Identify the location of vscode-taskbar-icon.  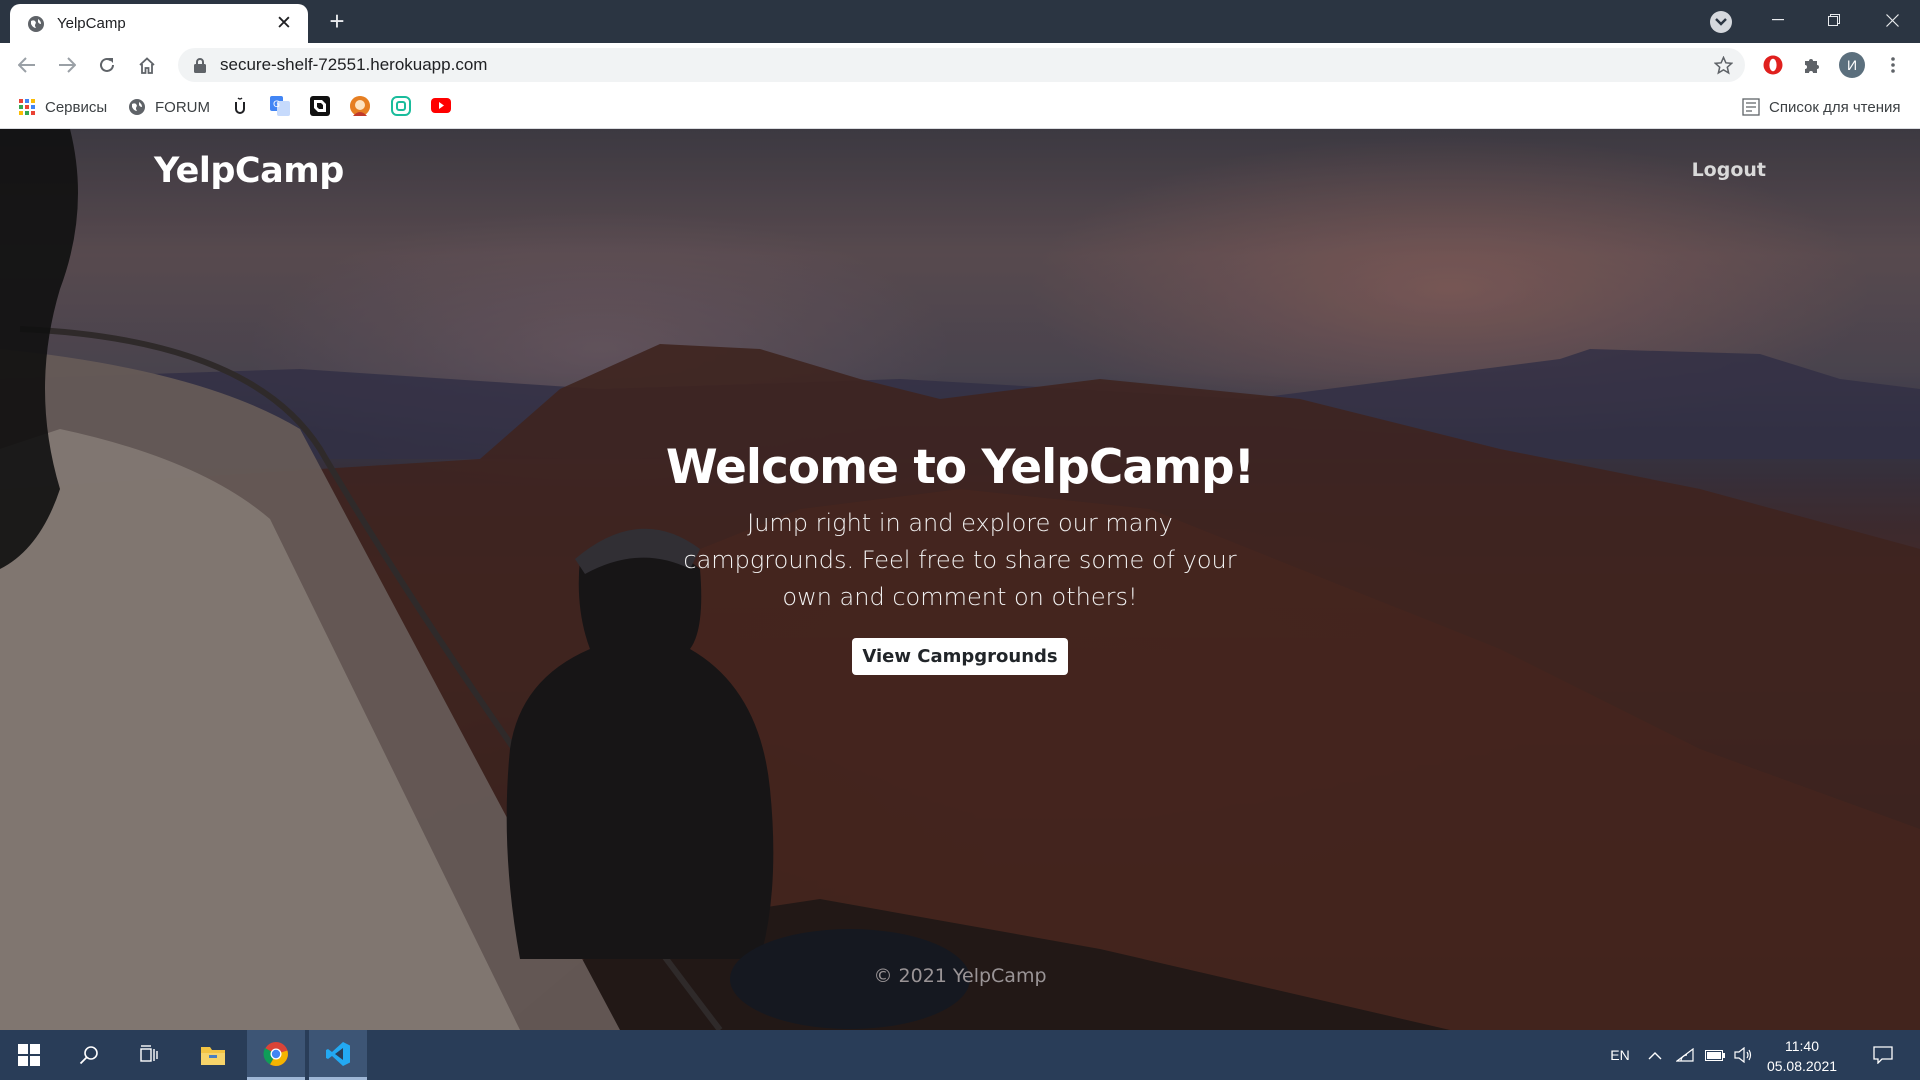
(338, 1055).